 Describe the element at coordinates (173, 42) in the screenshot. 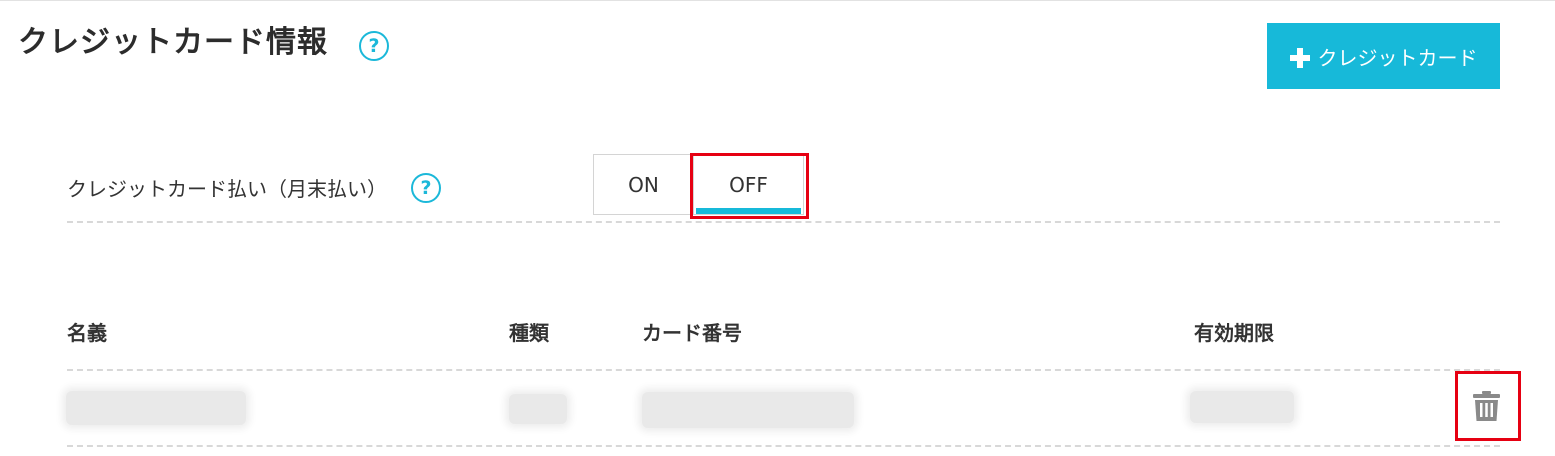

I see `page-title: クレジットカード情報` at that location.